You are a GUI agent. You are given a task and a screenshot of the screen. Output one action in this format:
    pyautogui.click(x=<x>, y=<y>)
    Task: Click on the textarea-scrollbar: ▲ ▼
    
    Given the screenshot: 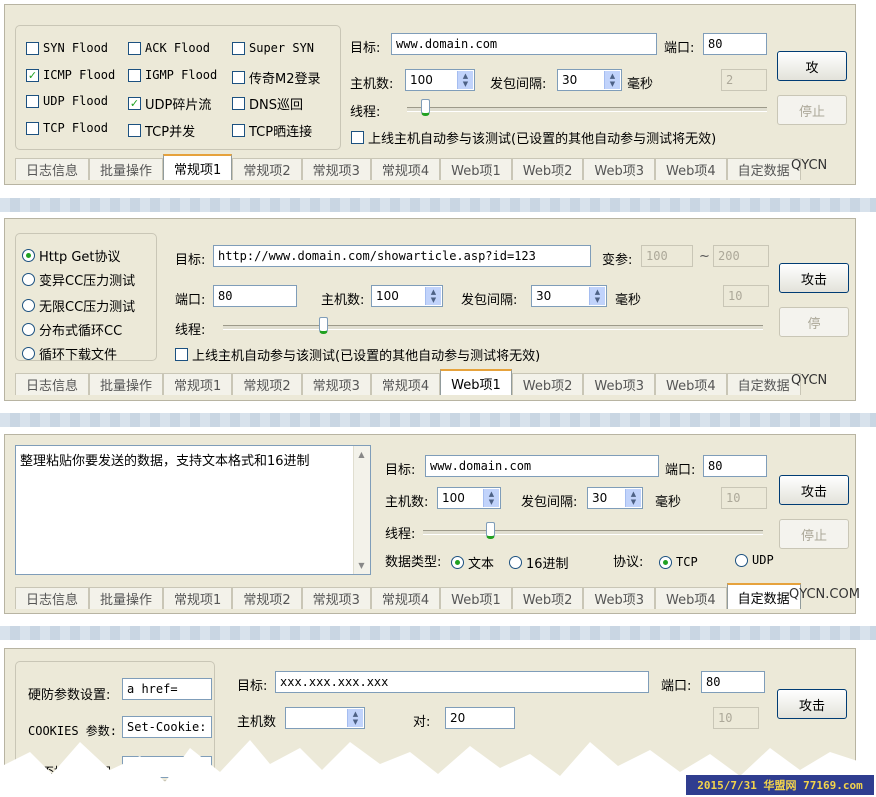 What is the action you would take?
    pyautogui.click(x=361, y=510)
    